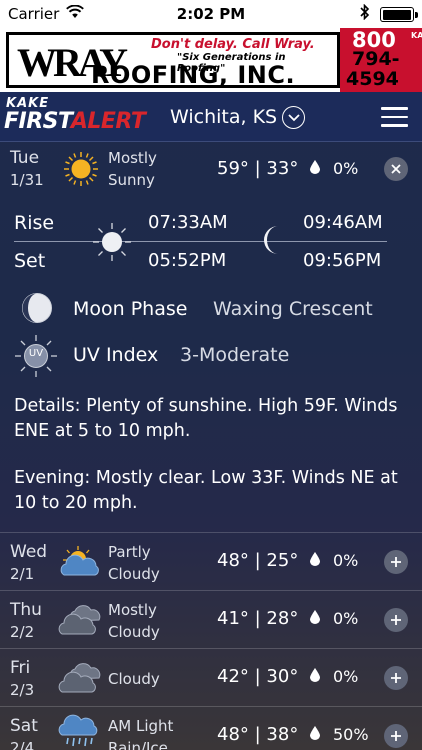 This screenshot has height=750, width=422. Describe the element at coordinates (28, 563) in the screenshot. I see `forecast-day: Wed 2/1` at that location.